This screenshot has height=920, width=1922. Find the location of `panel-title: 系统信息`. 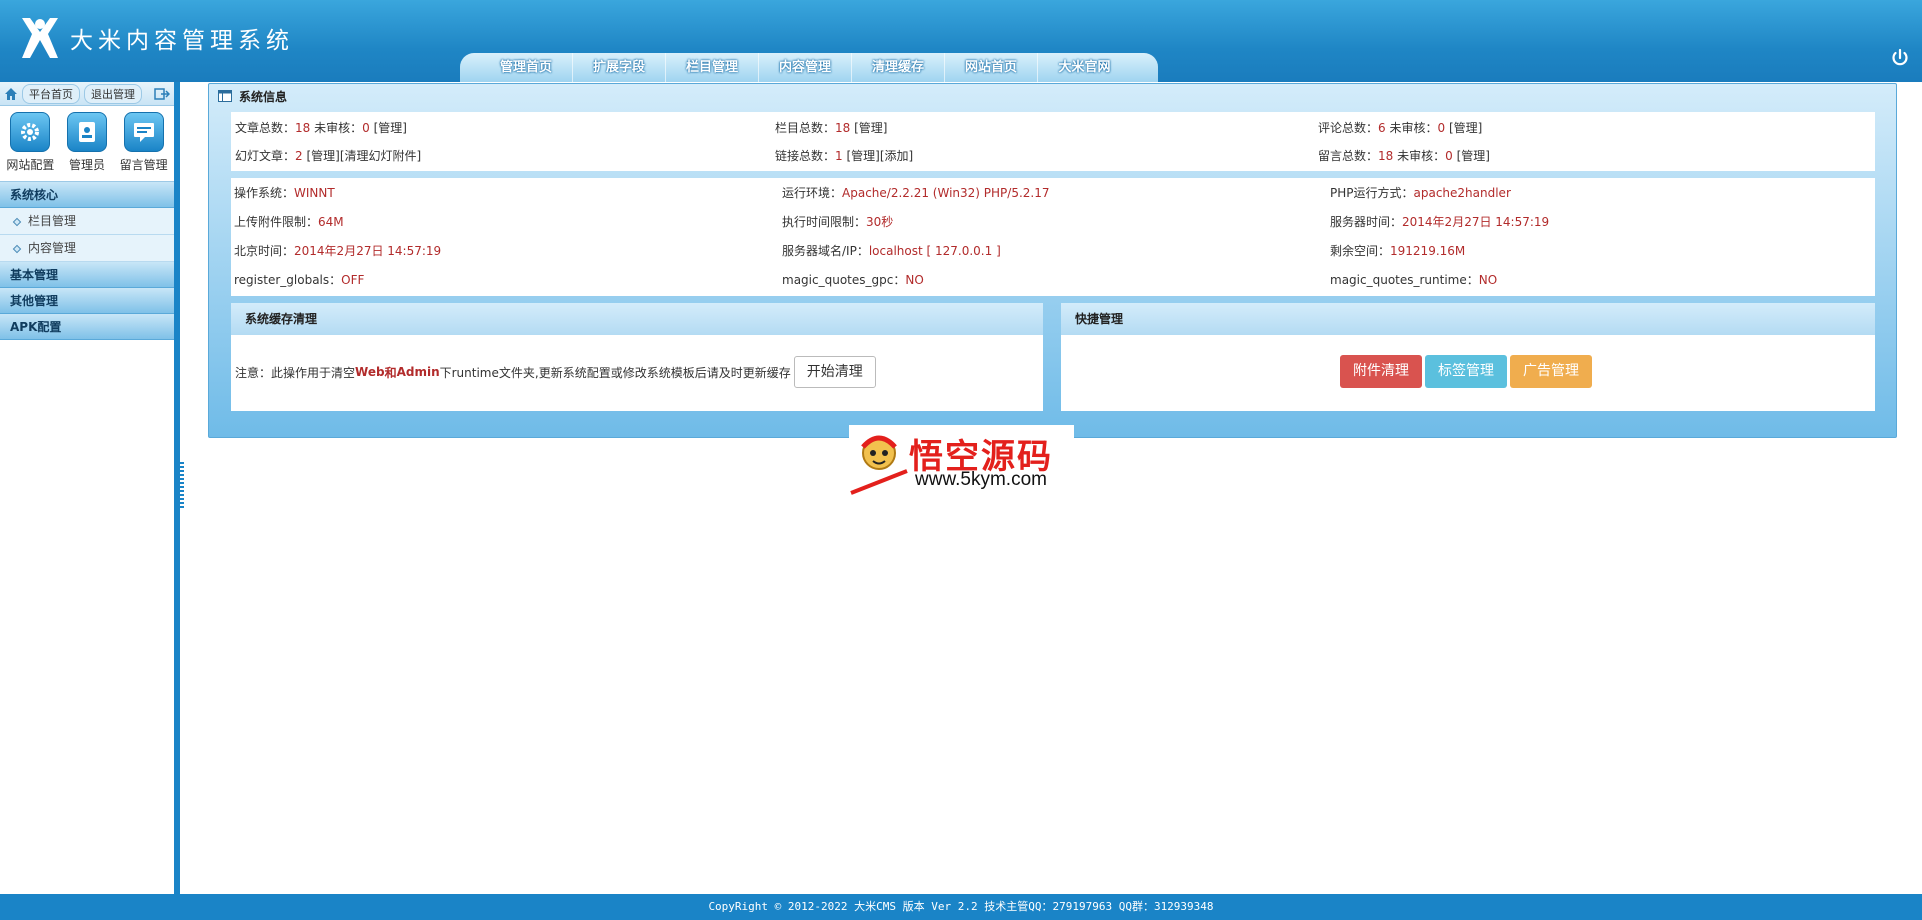

panel-title: 系统信息 is located at coordinates (1052, 97).